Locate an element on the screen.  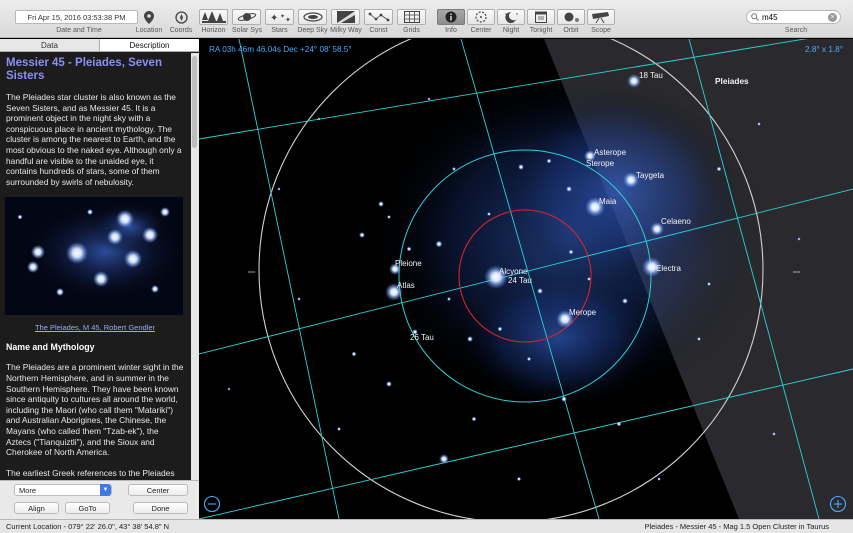
label-sterope: Sterope is located at coordinates (600, 163).